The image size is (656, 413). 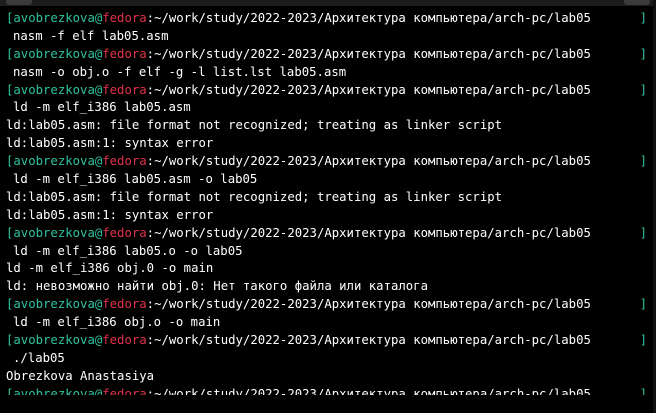 I want to click on command-line: nasm -f elf lab05.asm, so click(x=91, y=35).